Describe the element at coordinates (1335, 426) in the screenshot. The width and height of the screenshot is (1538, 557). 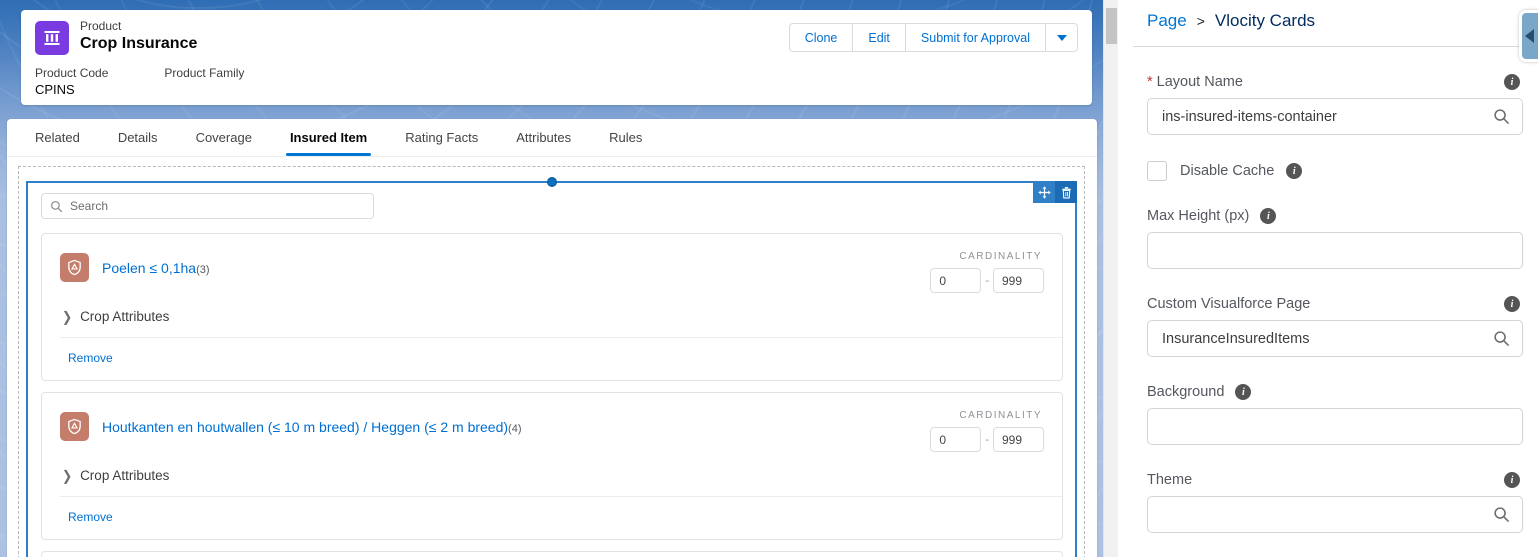
I see `background-input` at that location.